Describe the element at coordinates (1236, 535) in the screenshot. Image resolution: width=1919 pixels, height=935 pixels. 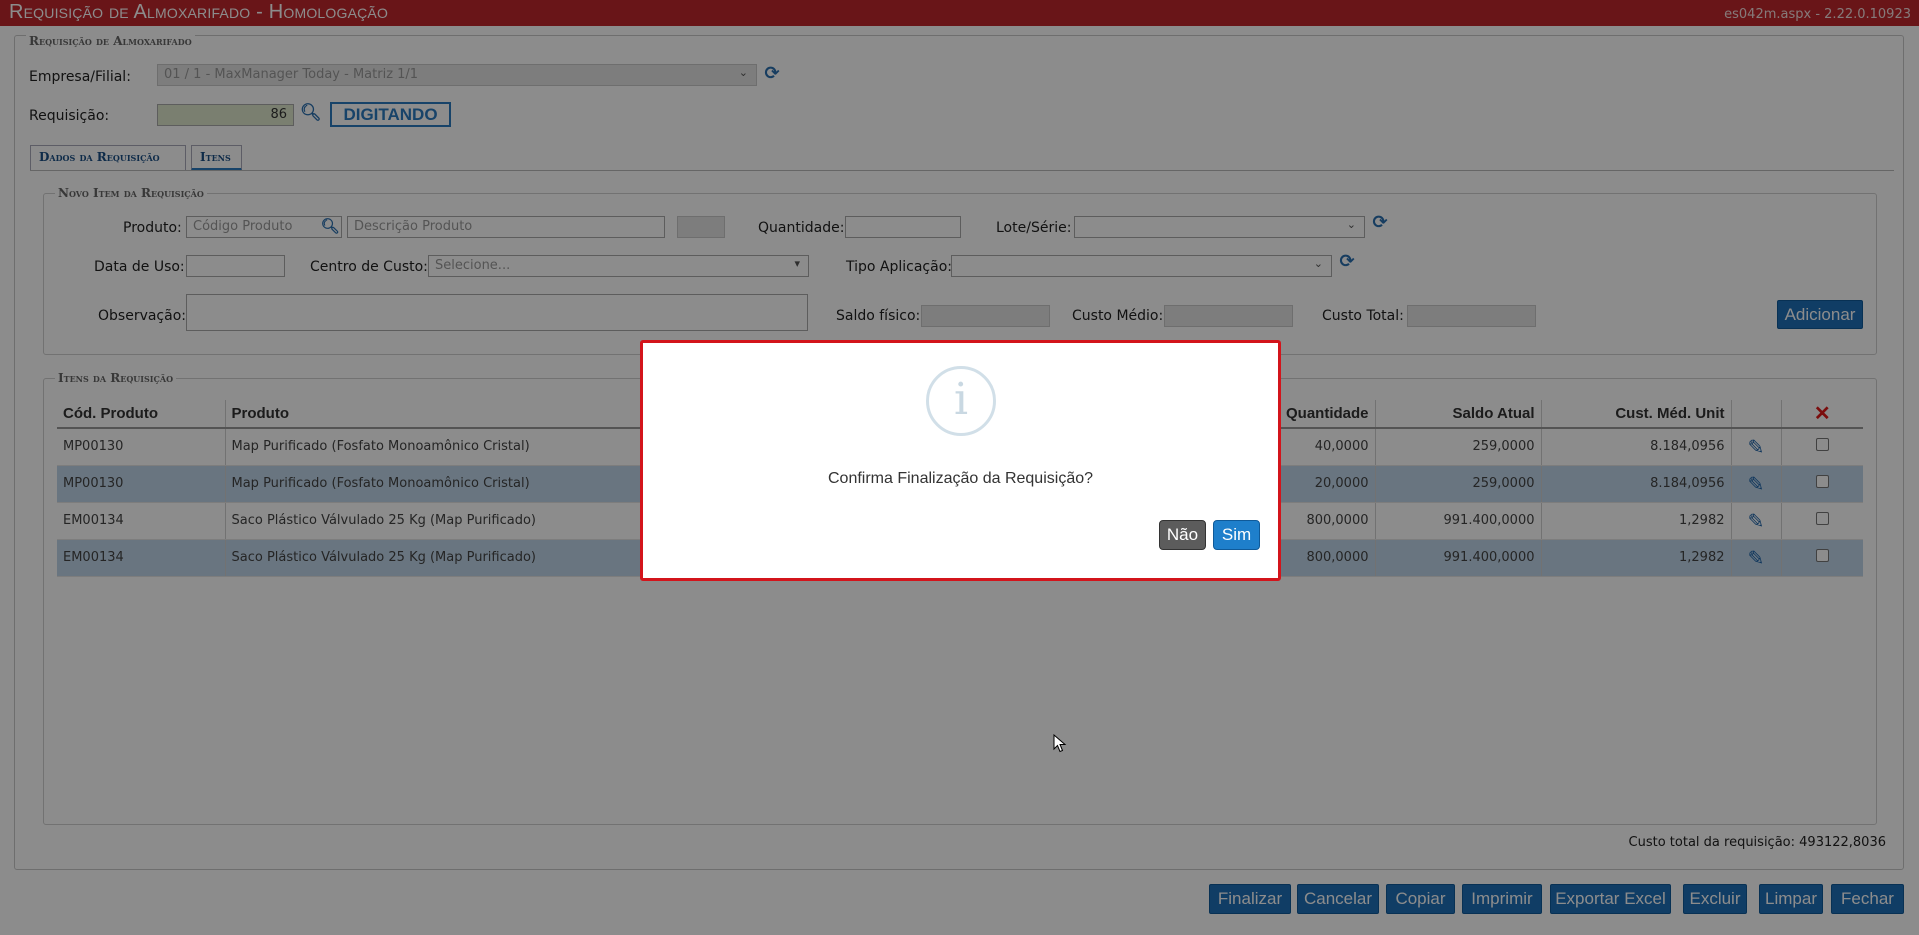
I see `sim-button: Sim` at that location.